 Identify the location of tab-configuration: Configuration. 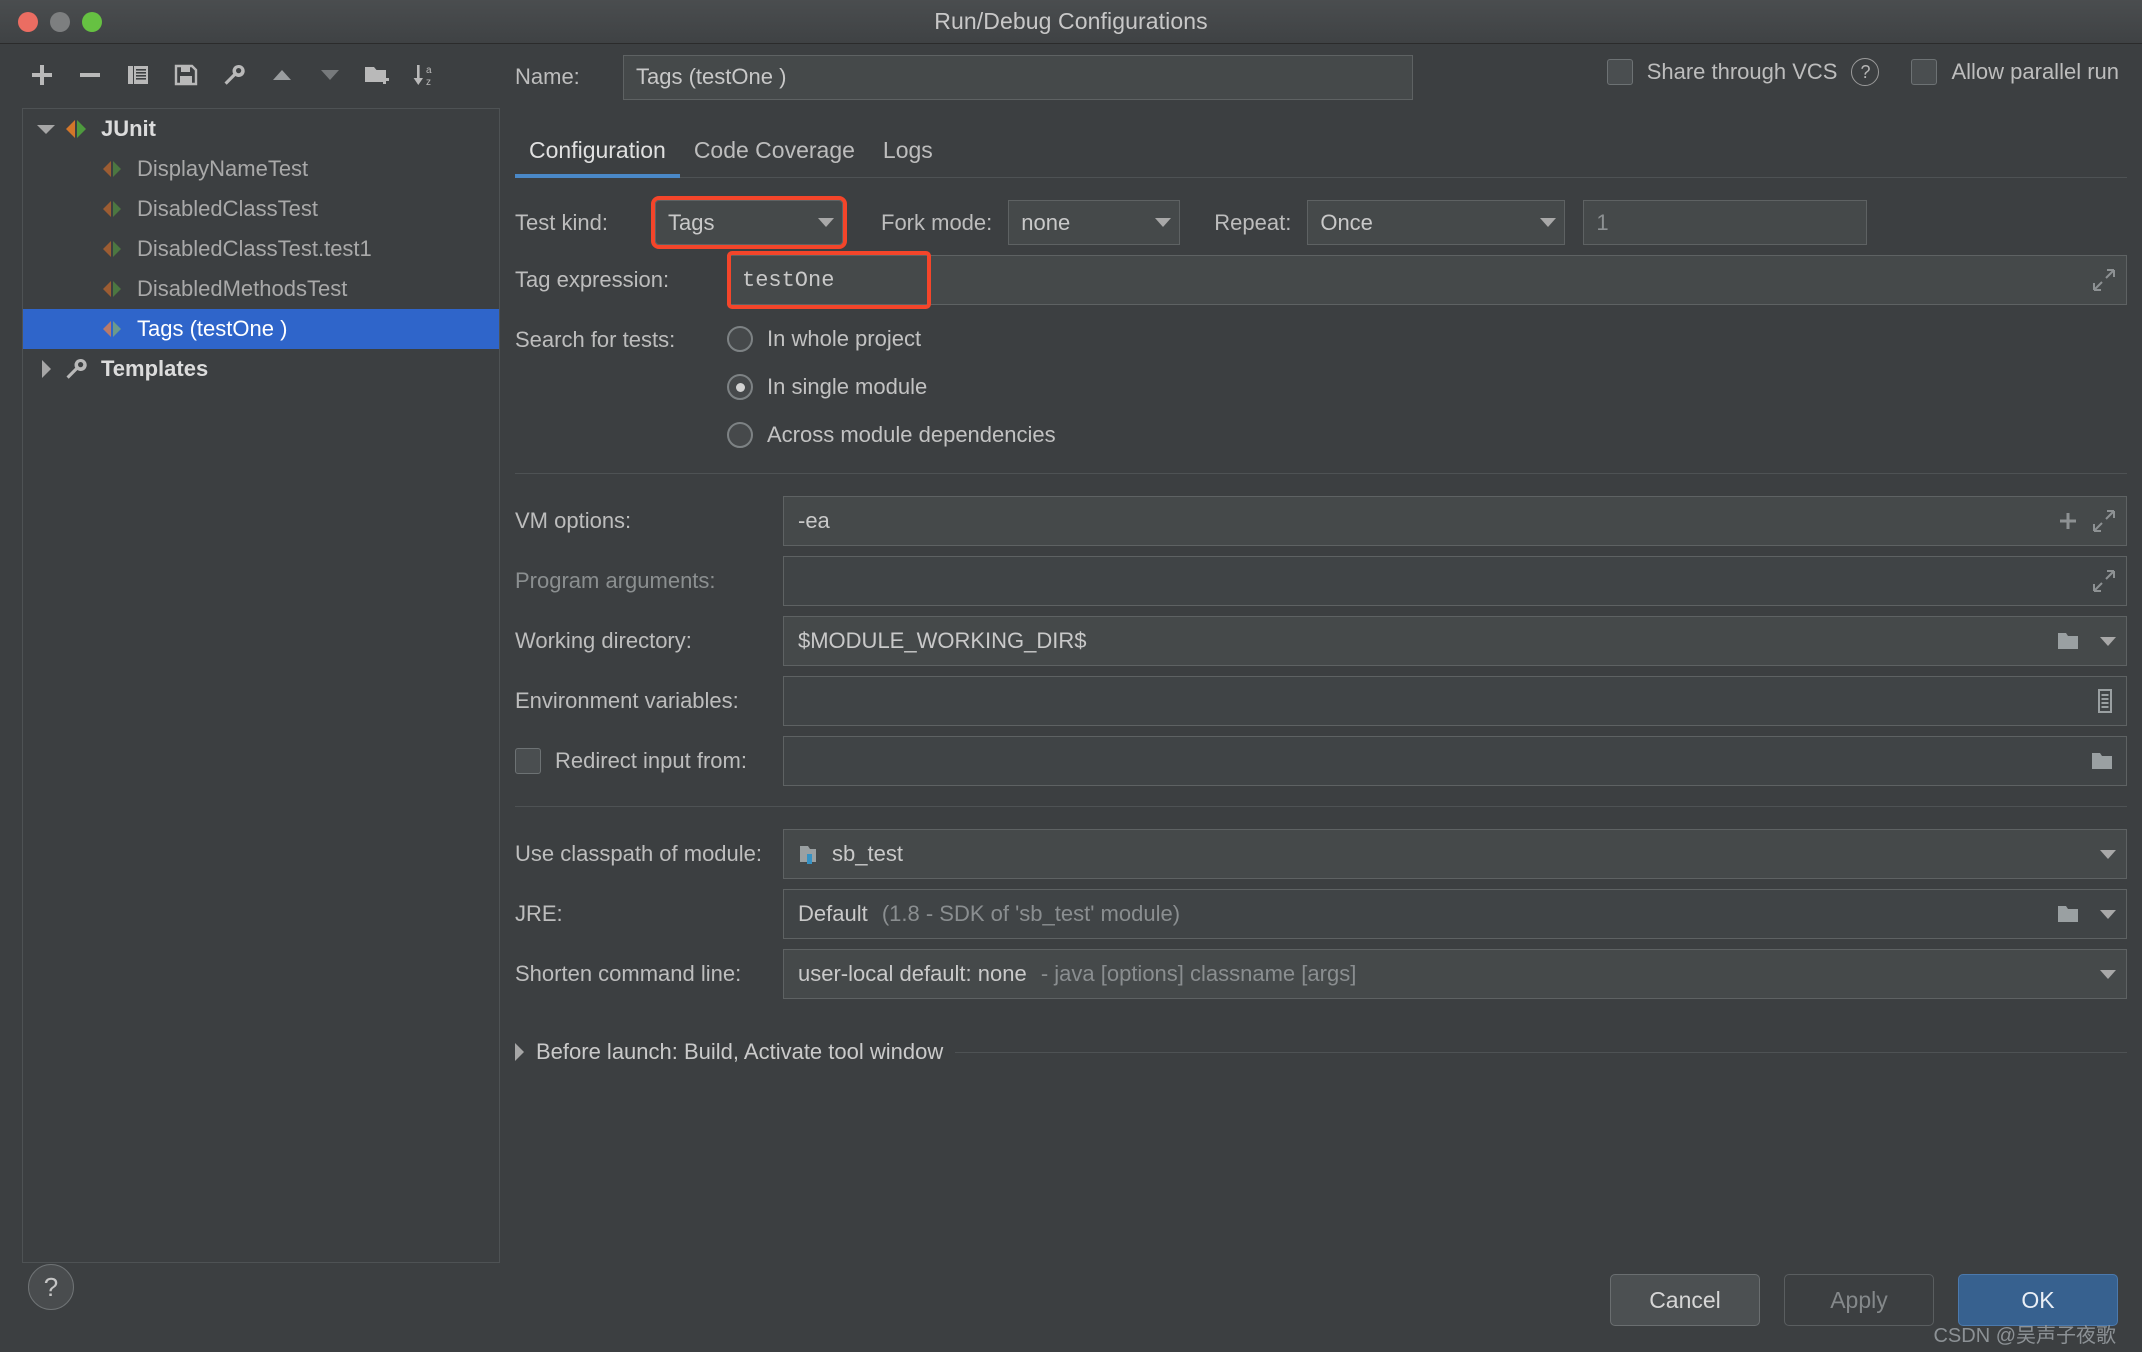
(597, 157).